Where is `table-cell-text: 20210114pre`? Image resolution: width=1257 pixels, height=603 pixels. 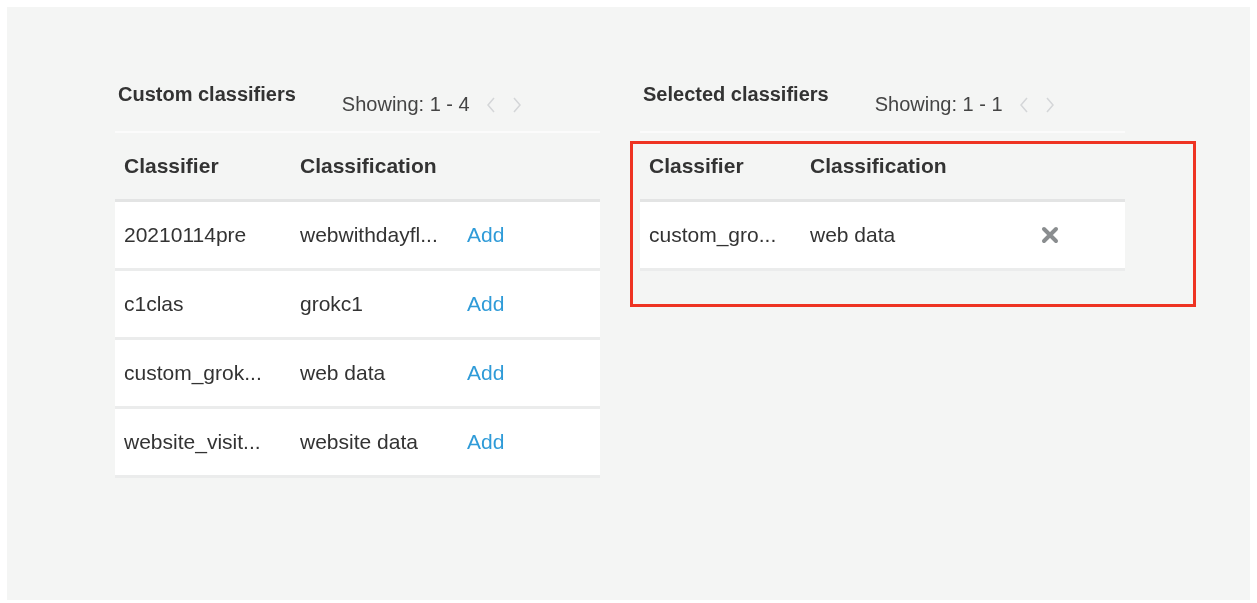 table-cell-text: 20210114pre is located at coordinates (185, 235).